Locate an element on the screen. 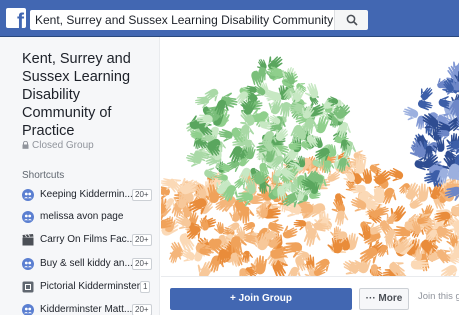  shortcut-item: Buy & sell kiddy an... 20+ is located at coordinates (88, 264).